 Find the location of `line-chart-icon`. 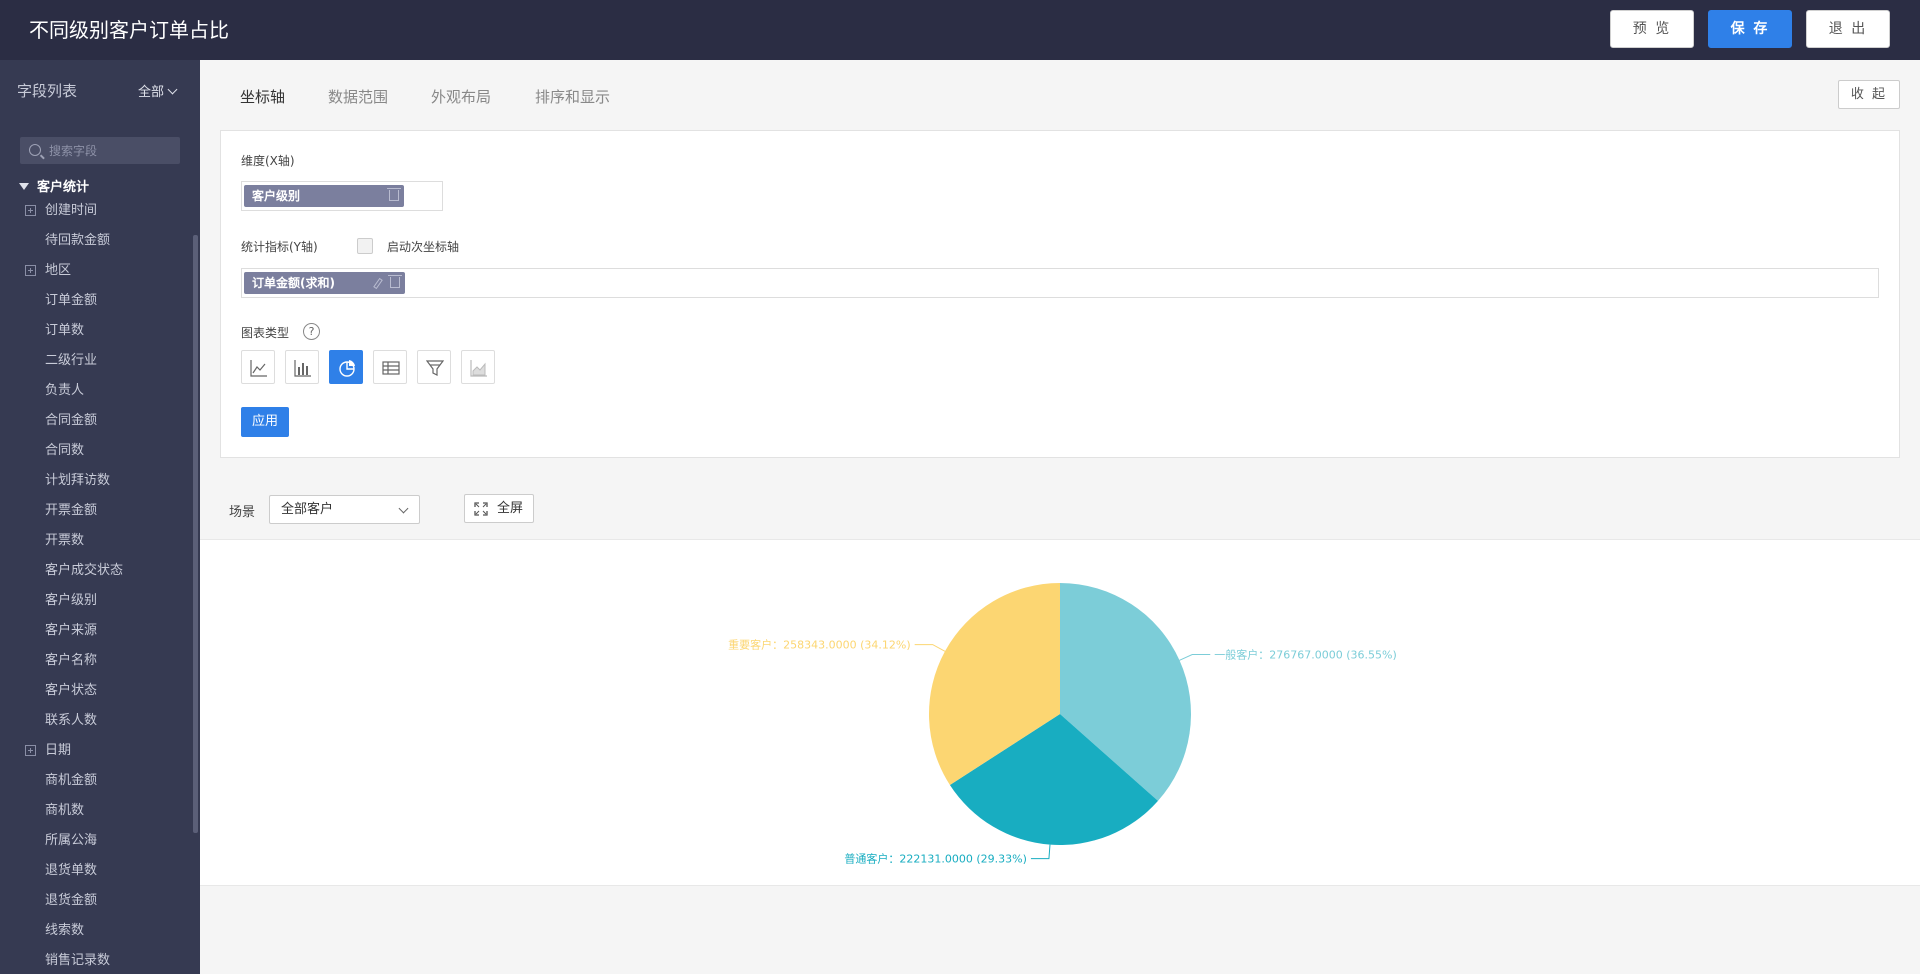

line-chart-icon is located at coordinates (258, 368).